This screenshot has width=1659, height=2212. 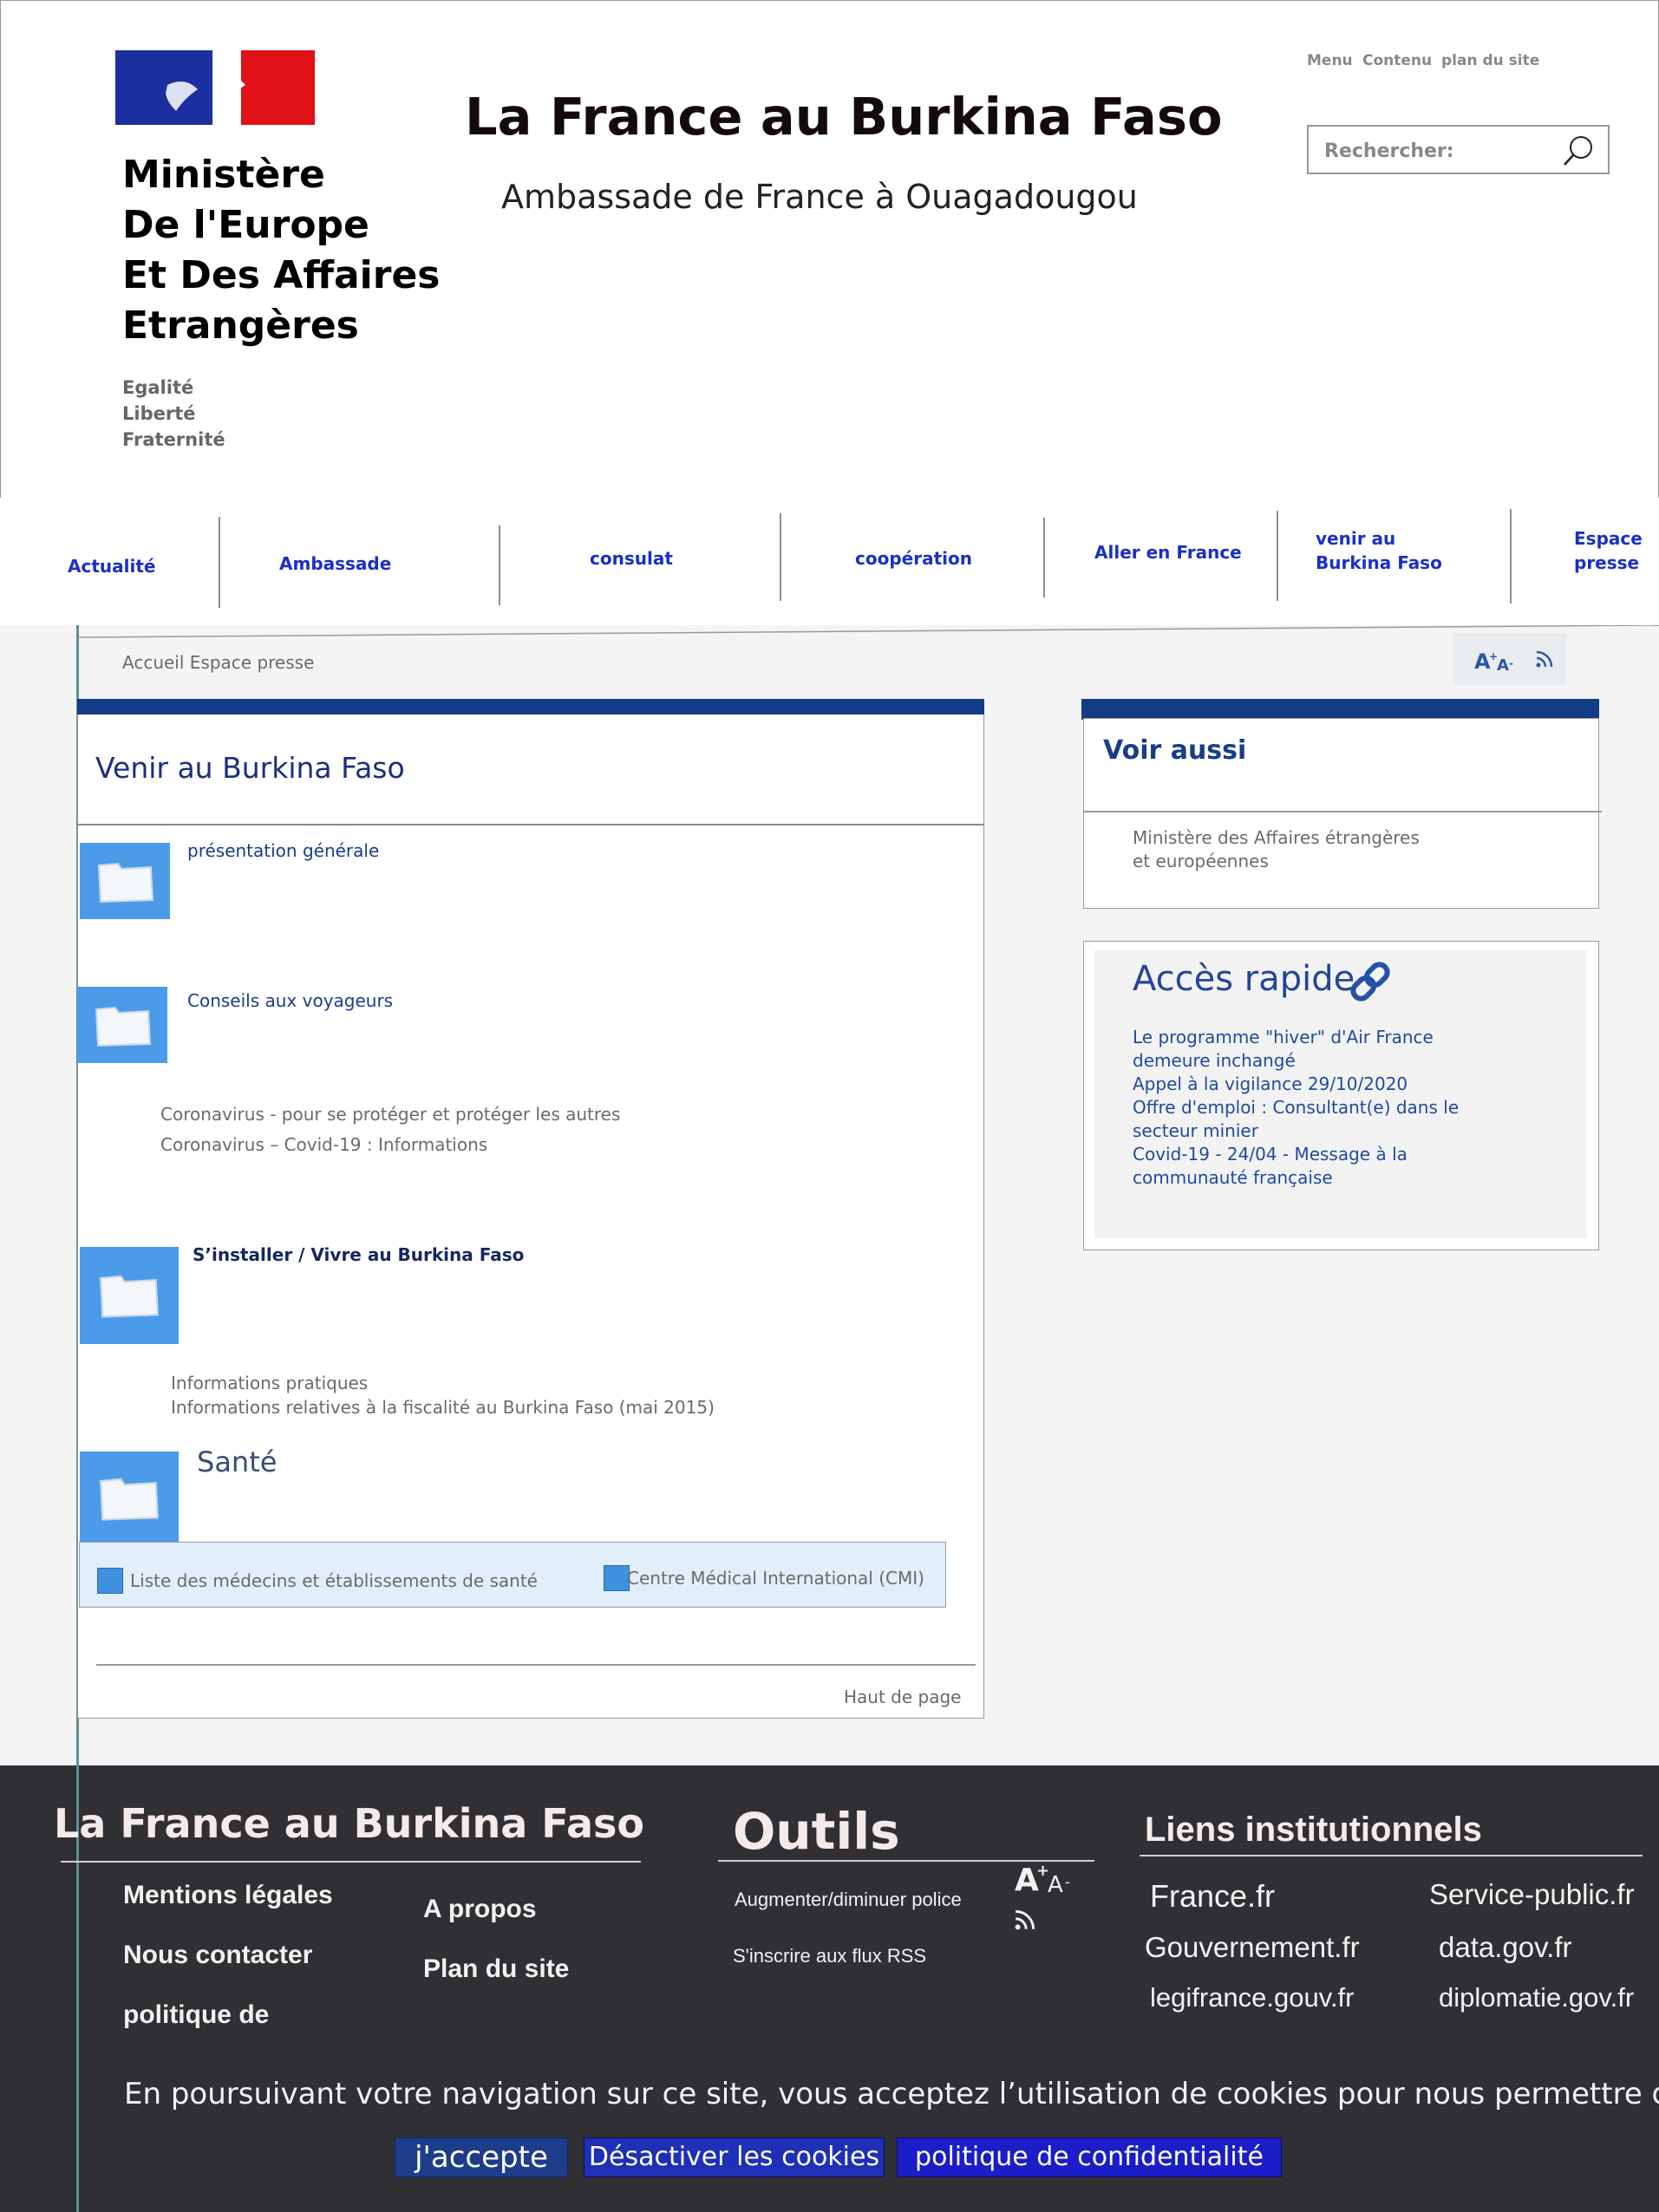 What do you see at coordinates (1437, 151) in the screenshot?
I see `search-input` at bounding box center [1437, 151].